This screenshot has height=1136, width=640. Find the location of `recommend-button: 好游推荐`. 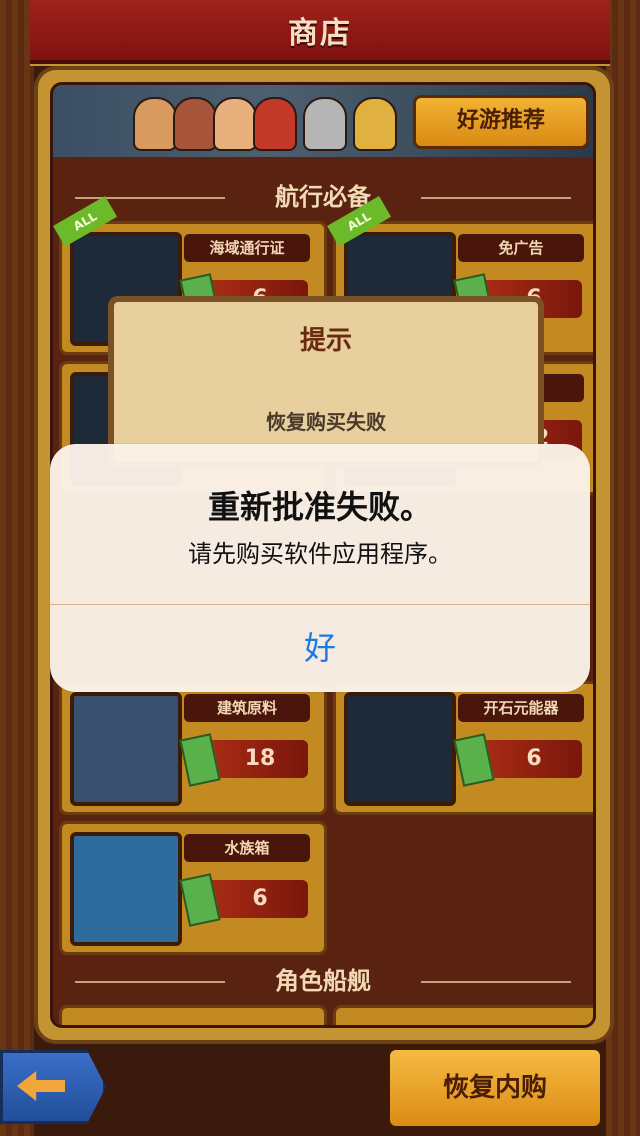

recommend-button: 好游推荐 is located at coordinates (501, 122).